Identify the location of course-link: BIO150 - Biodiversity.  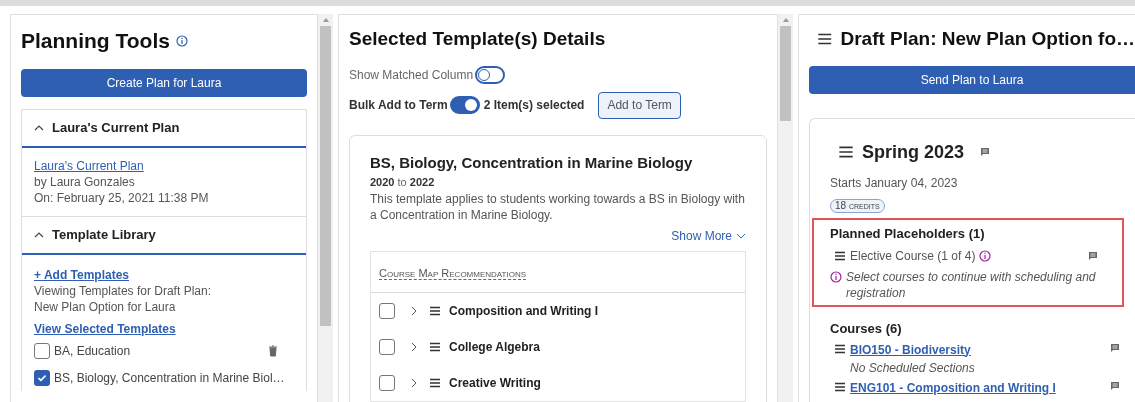
(910, 349).